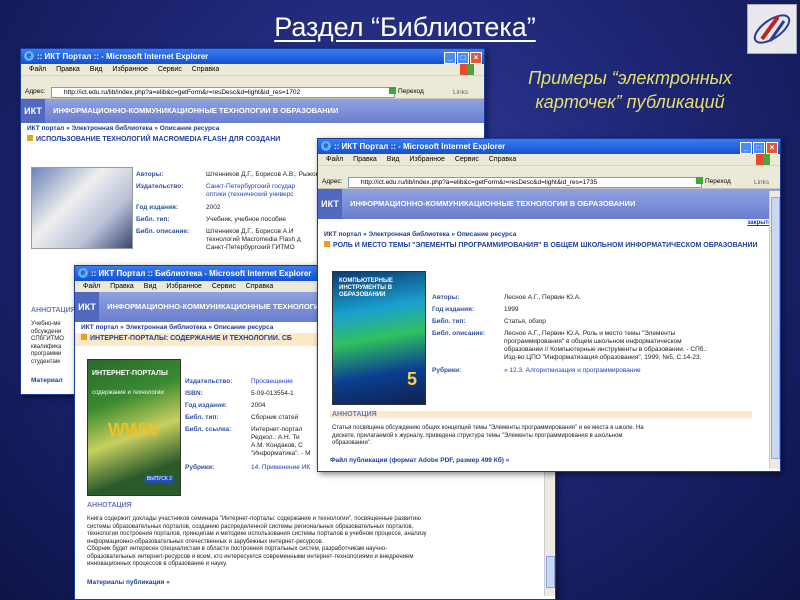  What do you see at coordinates (549, 170) in the screenshot?
I see `toolbar` at bounding box center [549, 170].